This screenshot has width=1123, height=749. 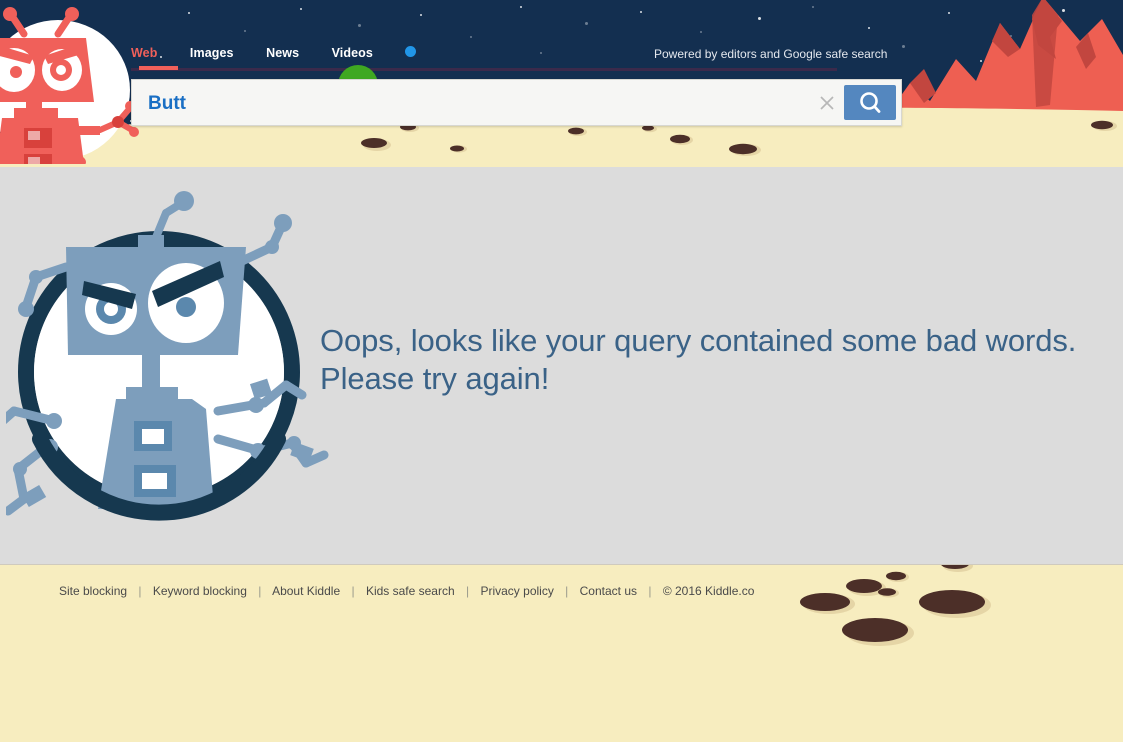 What do you see at coordinates (435, 378) in the screenshot?
I see `error-message-line-2: Please try again!` at bounding box center [435, 378].